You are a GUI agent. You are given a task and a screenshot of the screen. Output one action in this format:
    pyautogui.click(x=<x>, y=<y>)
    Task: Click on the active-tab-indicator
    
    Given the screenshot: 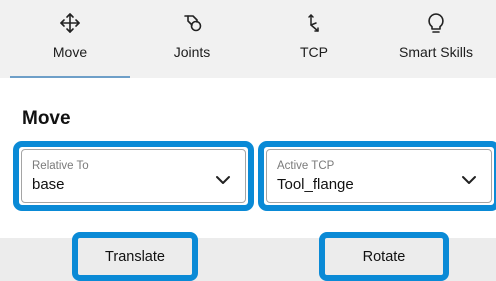 What is the action you would take?
    pyautogui.click(x=70, y=77)
    